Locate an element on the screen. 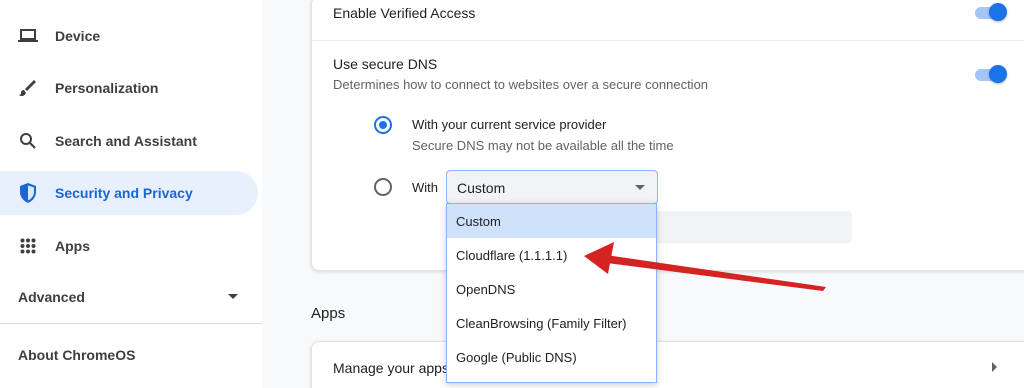  grid-icon is located at coordinates (28, 246).